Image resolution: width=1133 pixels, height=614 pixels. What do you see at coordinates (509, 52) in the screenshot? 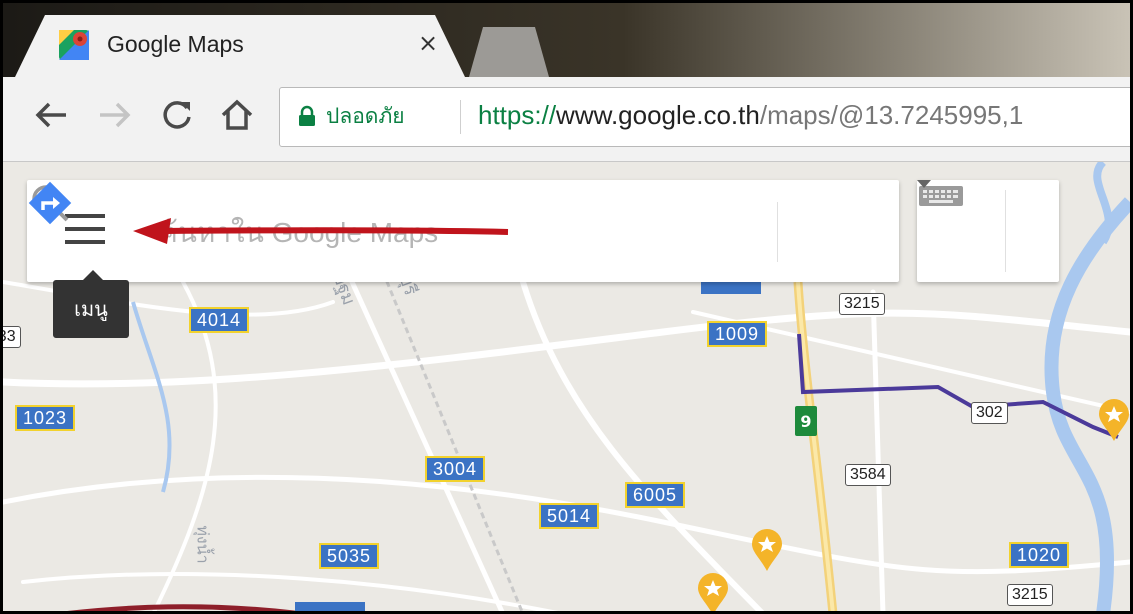
I see `new-tab` at bounding box center [509, 52].